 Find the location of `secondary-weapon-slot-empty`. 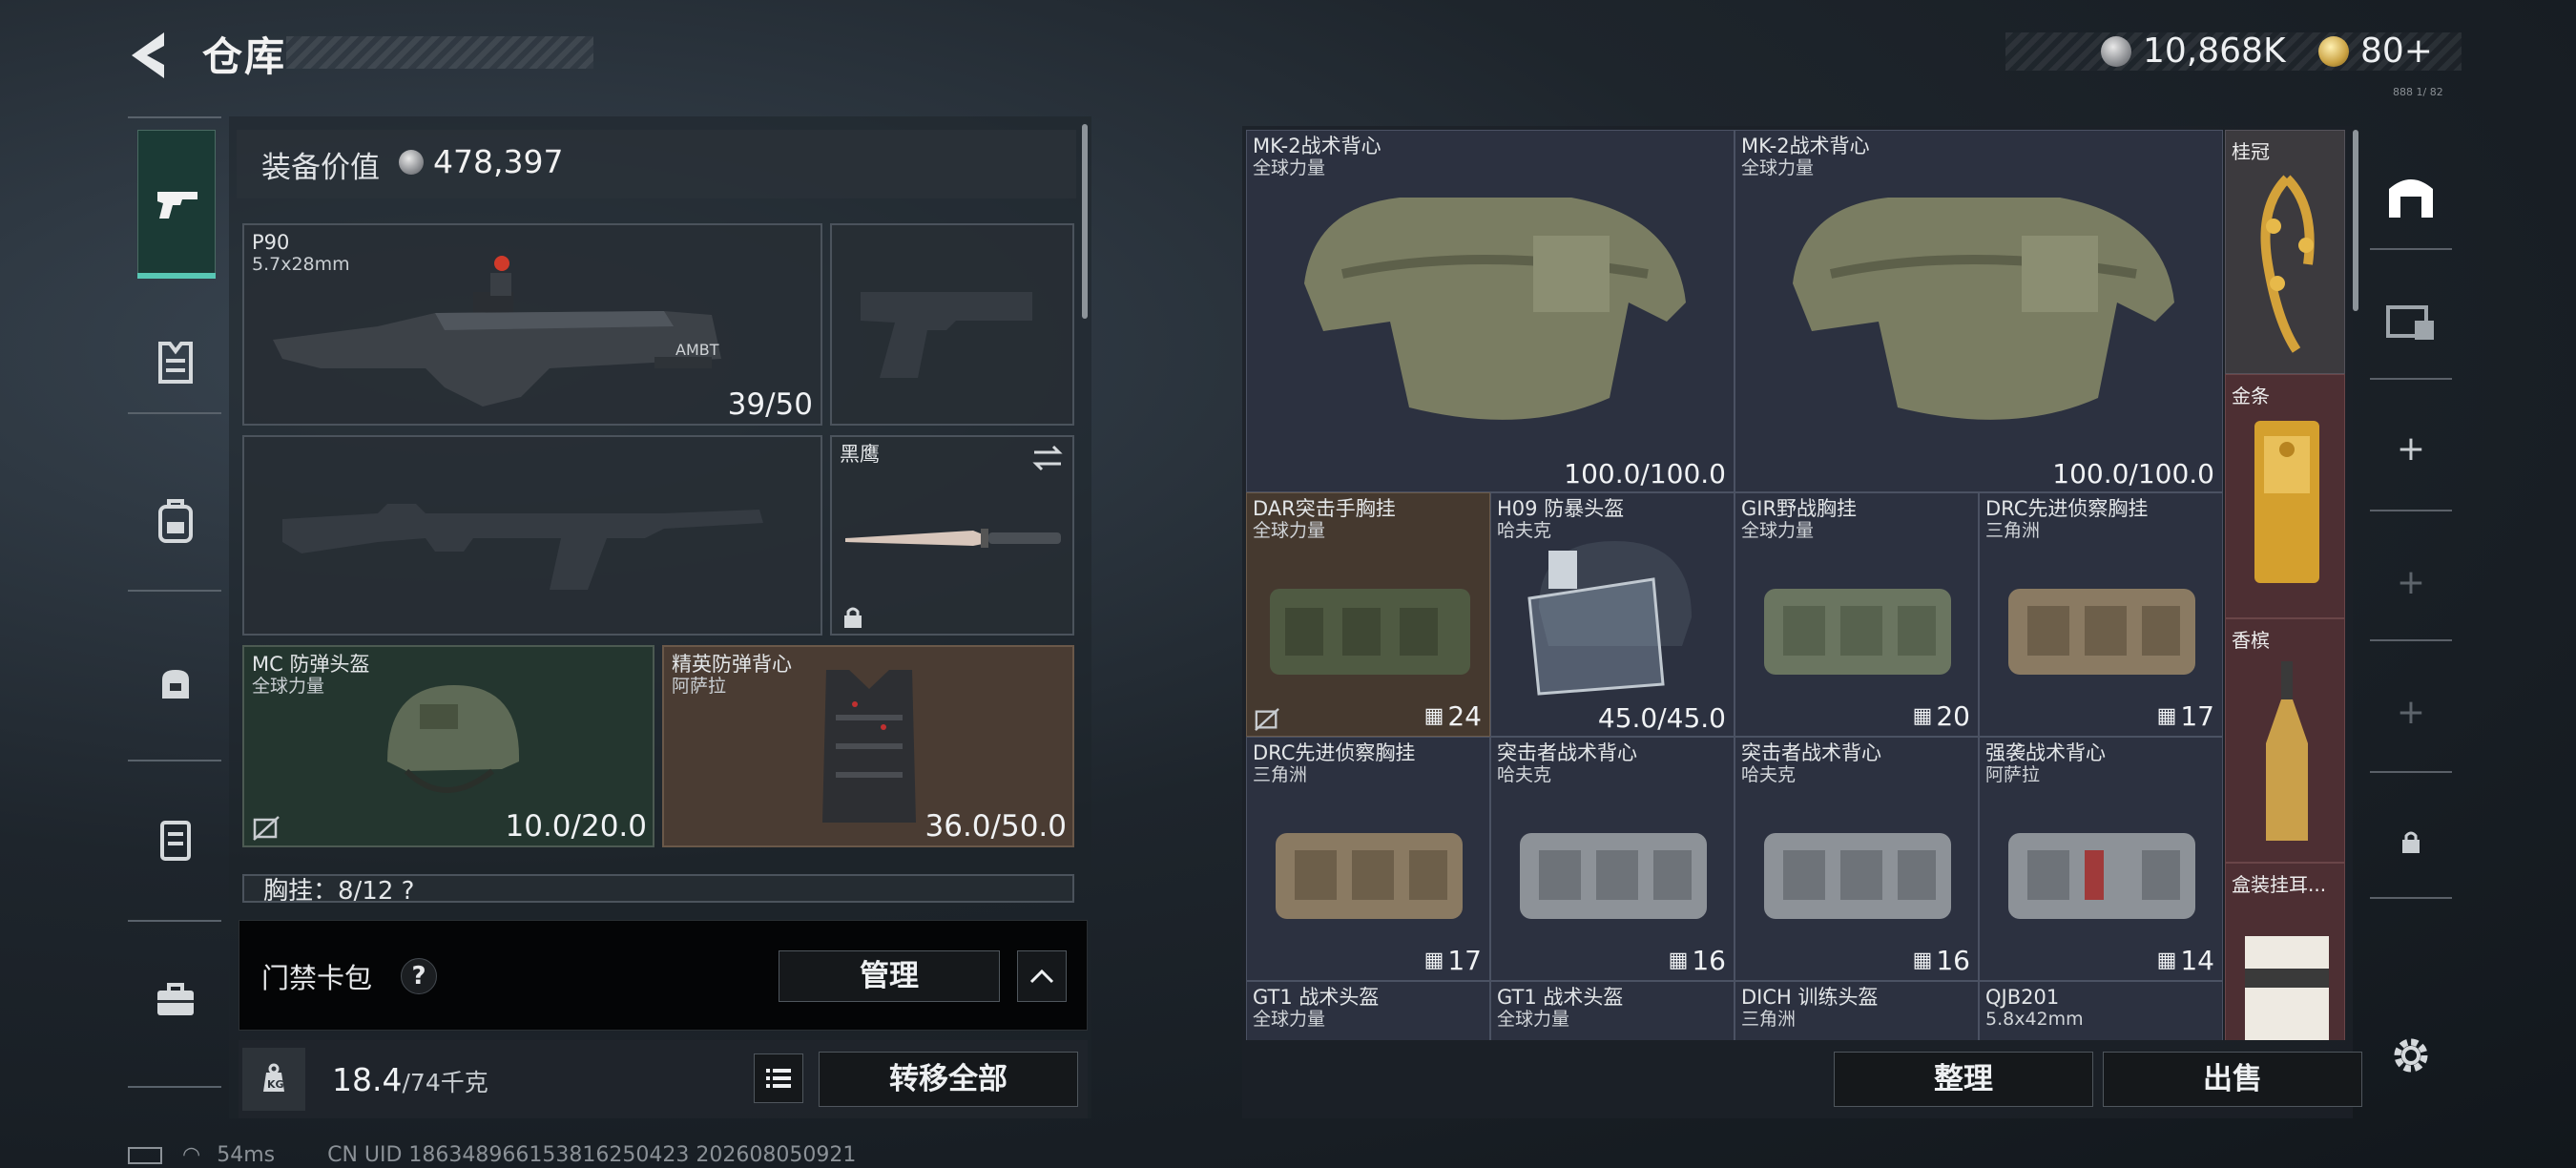

secondary-weapon-slot-empty is located at coordinates (532, 535).